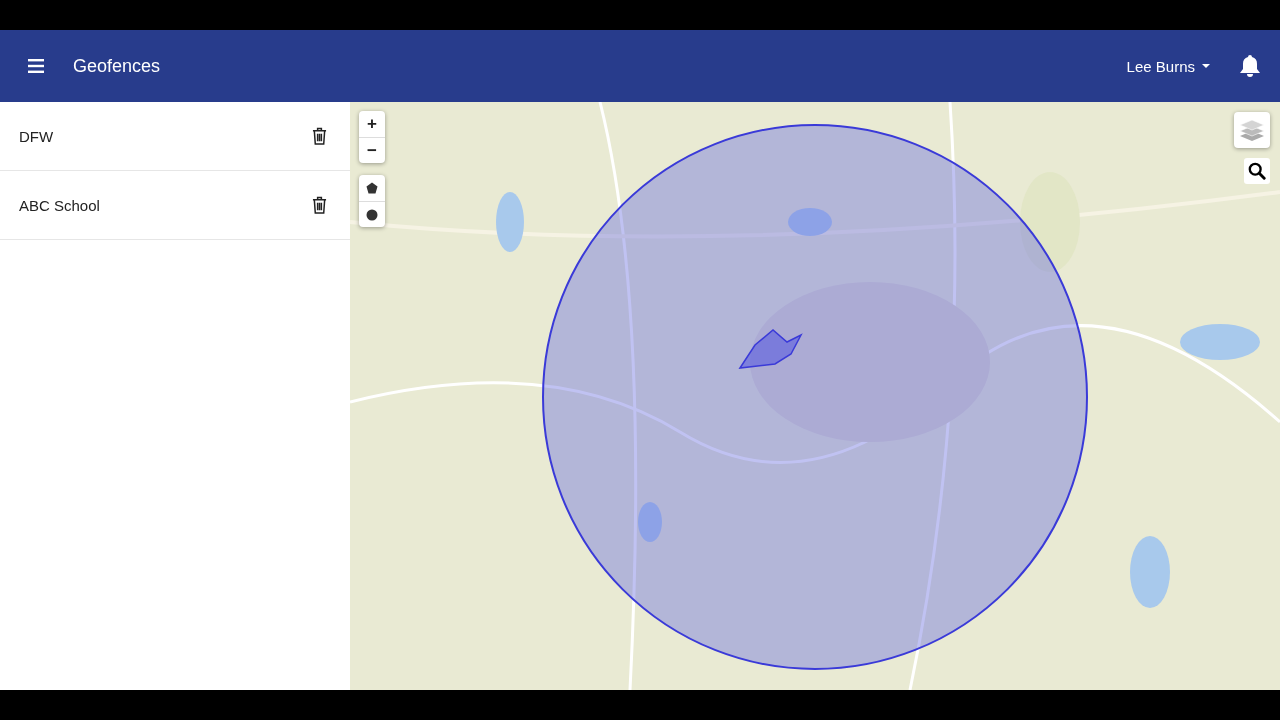  Describe the element at coordinates (372, 124) in the screenshot. I see `zoom-in-button: +` at that location.